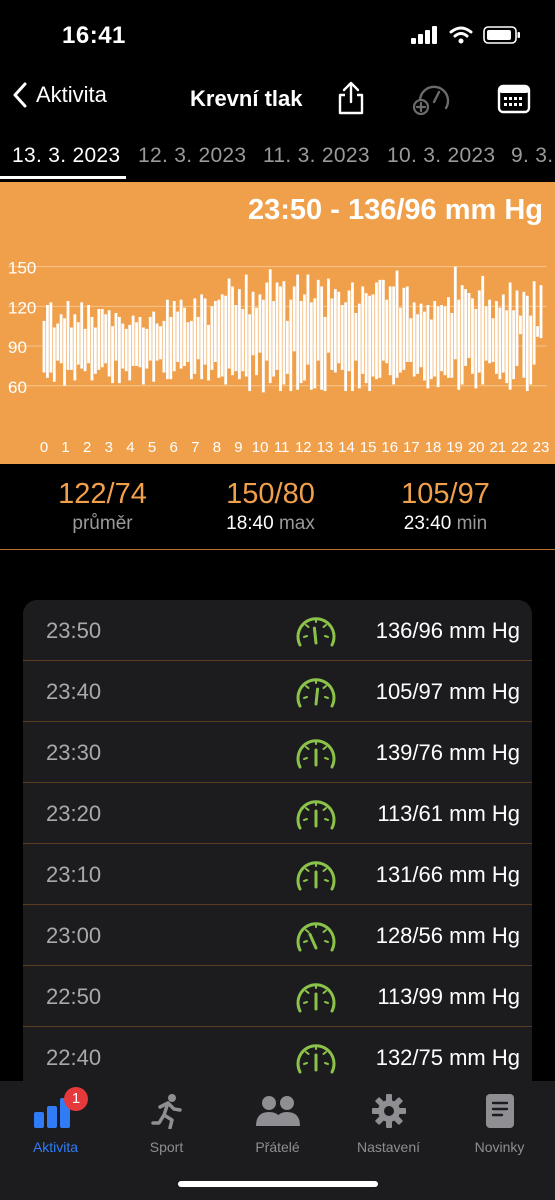  Describe the element at coordinates (277, 752) in the screenshot. I see `reading-row: 23:30 139/76 mm Hg` at that location.